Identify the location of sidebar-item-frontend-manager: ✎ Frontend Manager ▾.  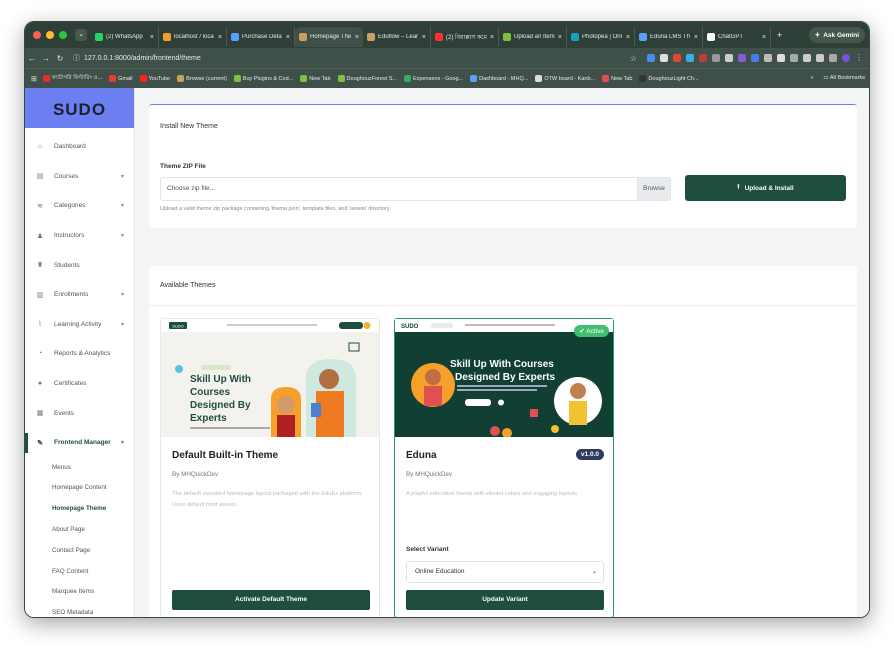
(79, 443).